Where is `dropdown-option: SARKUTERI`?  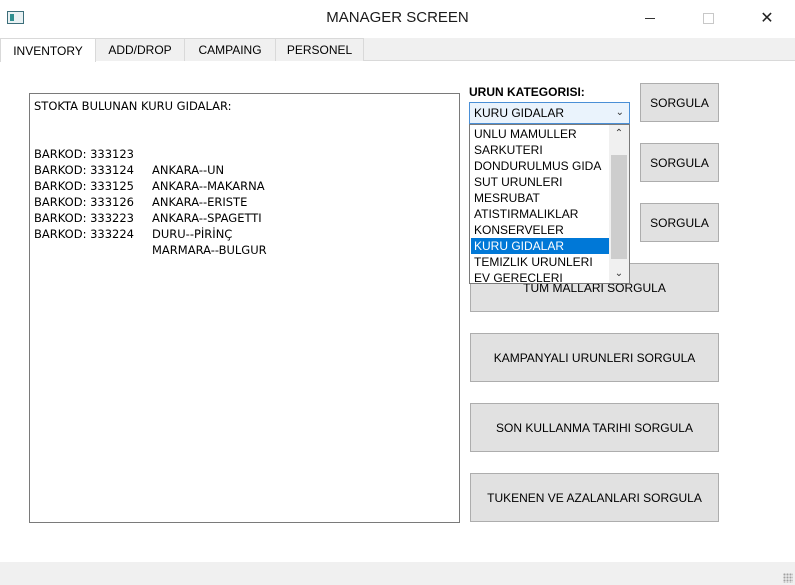 dropdown-option: SARKUTERI is located at coordinates (540, 150).